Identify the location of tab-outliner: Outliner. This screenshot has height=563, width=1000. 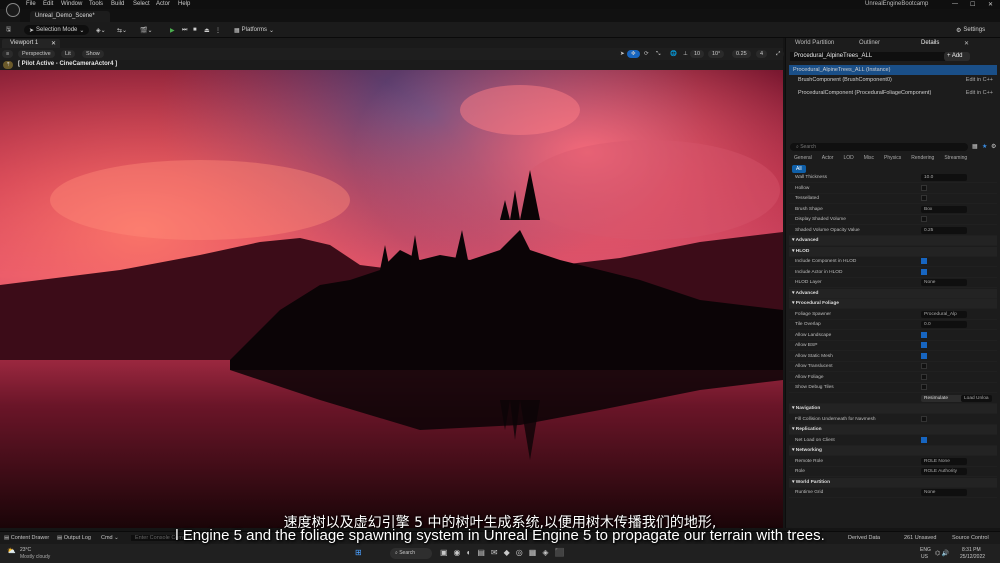
(869, 43).